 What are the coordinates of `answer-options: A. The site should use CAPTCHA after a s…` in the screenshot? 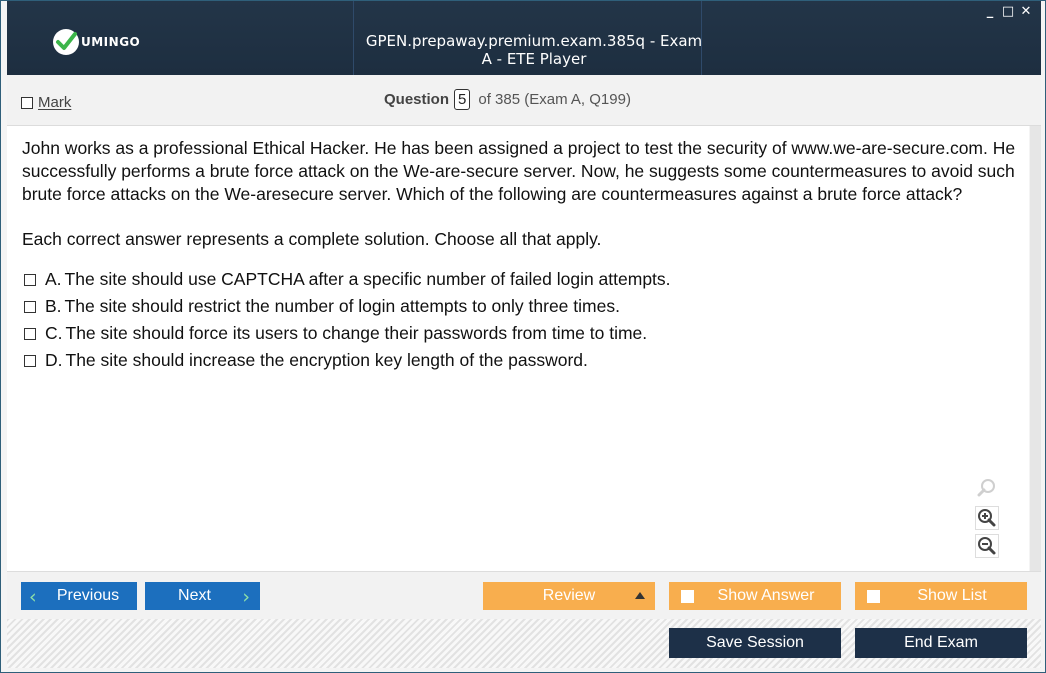 It's located at (347, 320).